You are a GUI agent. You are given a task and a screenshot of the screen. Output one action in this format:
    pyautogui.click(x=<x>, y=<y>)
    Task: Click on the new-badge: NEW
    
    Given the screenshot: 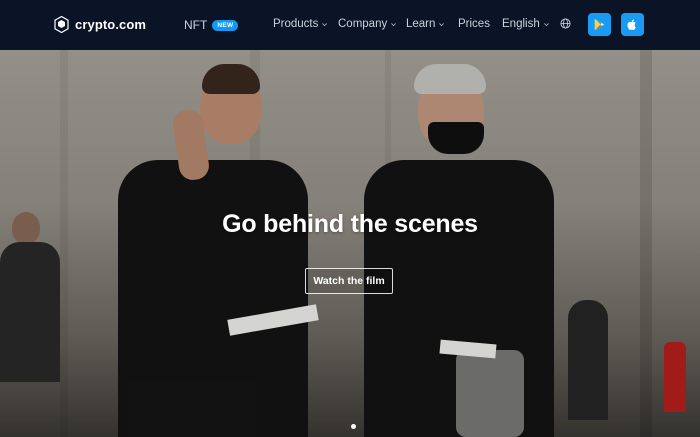 What is the action you would take?
    pyautogui.click(x=225, y=25)
    